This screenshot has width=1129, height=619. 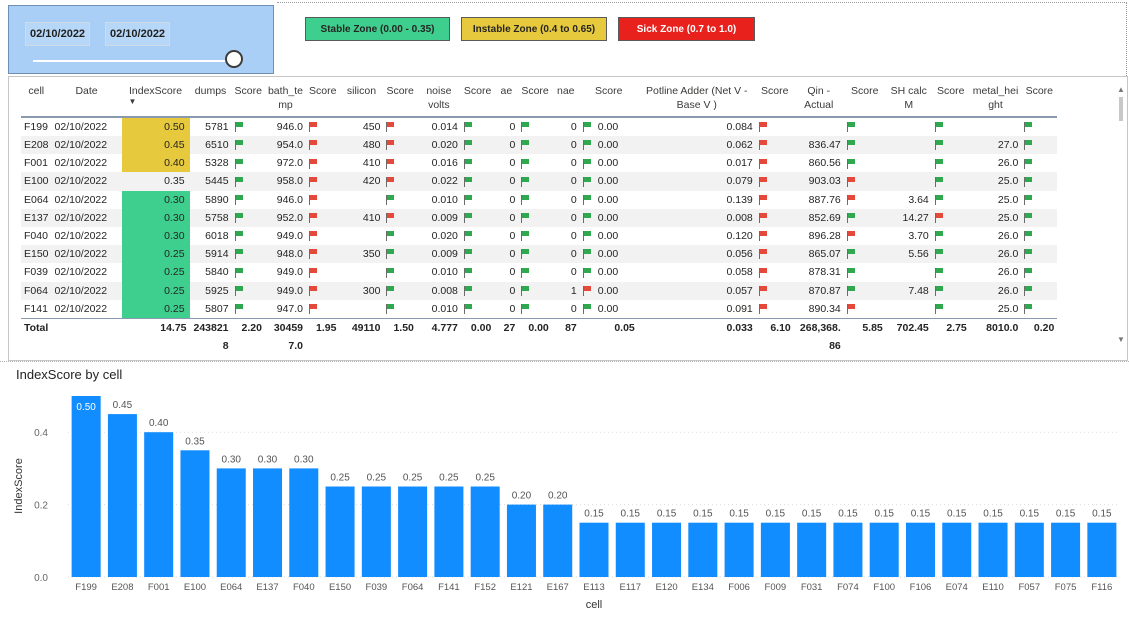 What do you see at coordinates (86, 336) in the screenshot?
I see `total-cell` at bounding box center [86, 336].